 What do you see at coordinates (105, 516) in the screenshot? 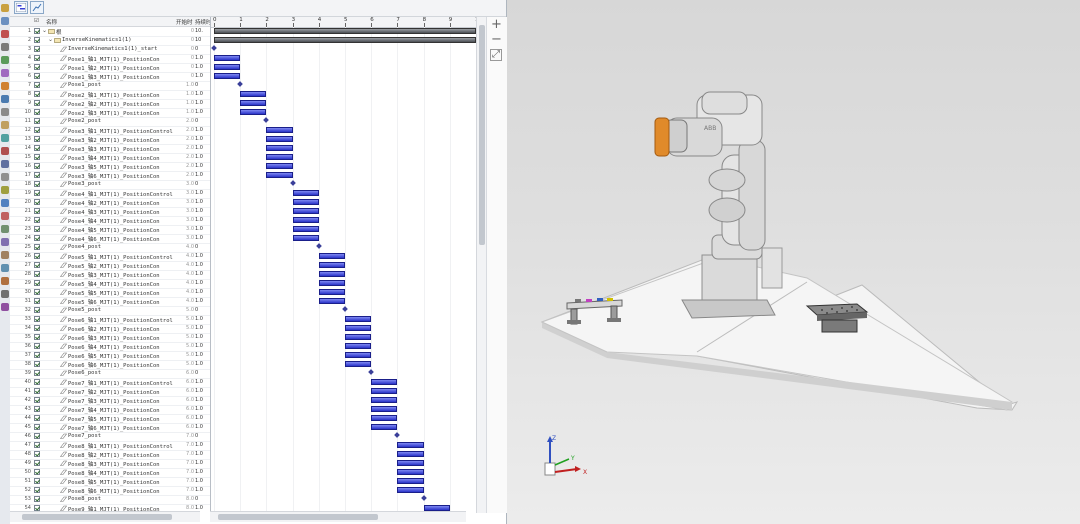
I see `table-horizontal-scrollbar` at bounding box center [105, 516].